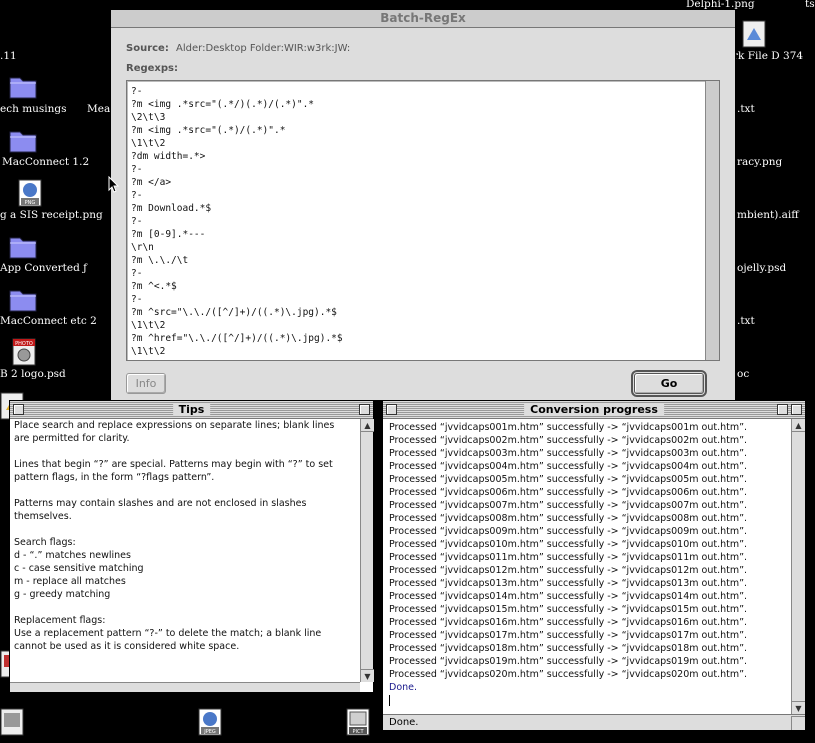 This screenshot has height=743, width=815. I want to click on regex-line: ?m Download.*$, so click(171, 208).